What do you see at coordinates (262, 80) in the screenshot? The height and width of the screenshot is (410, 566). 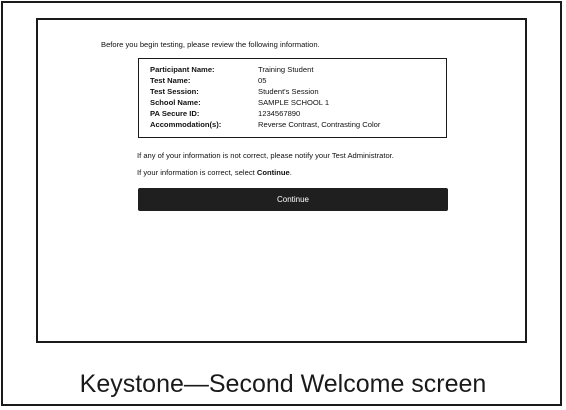 I see `info-value: 05` at bounding box center [262, 80].